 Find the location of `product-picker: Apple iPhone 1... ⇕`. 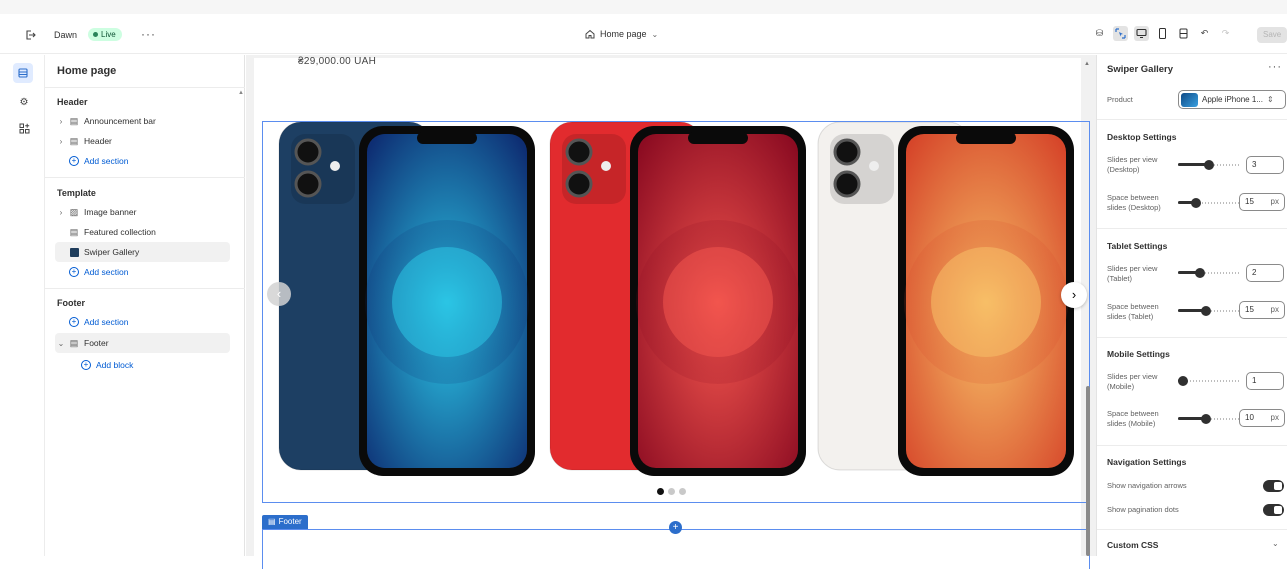

product-picker: Apple iPhone 1... ⇕ is located at coordinates (1232, 99).